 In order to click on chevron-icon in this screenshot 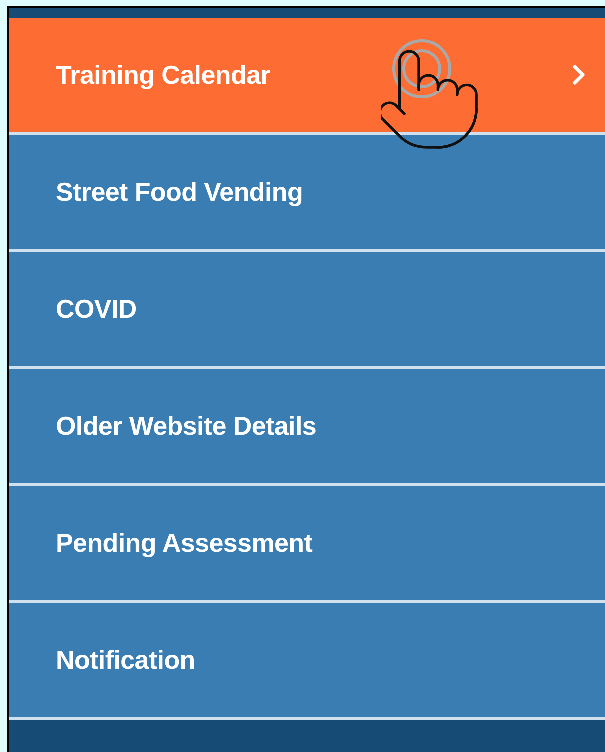, I will do `click(579, 75)`.